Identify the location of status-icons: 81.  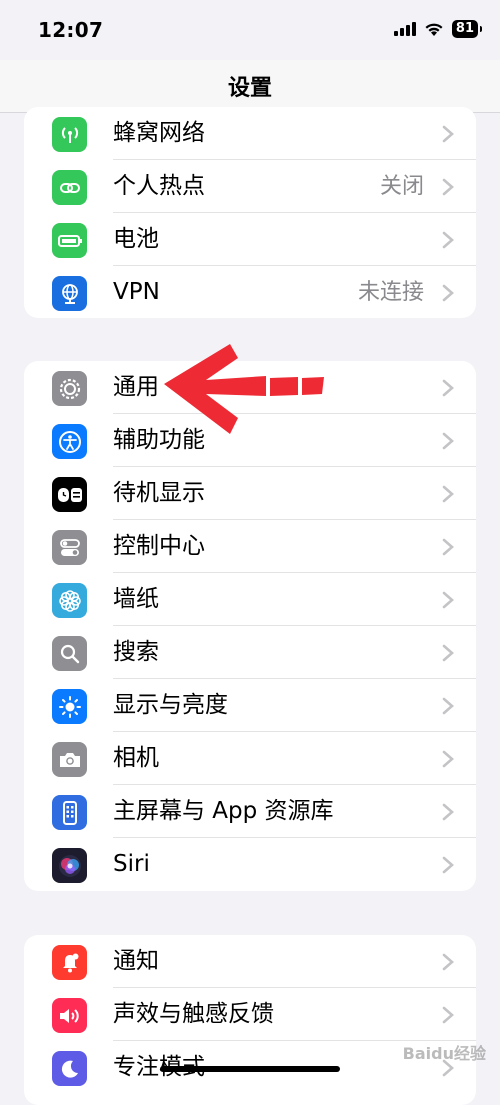
(438, 29).